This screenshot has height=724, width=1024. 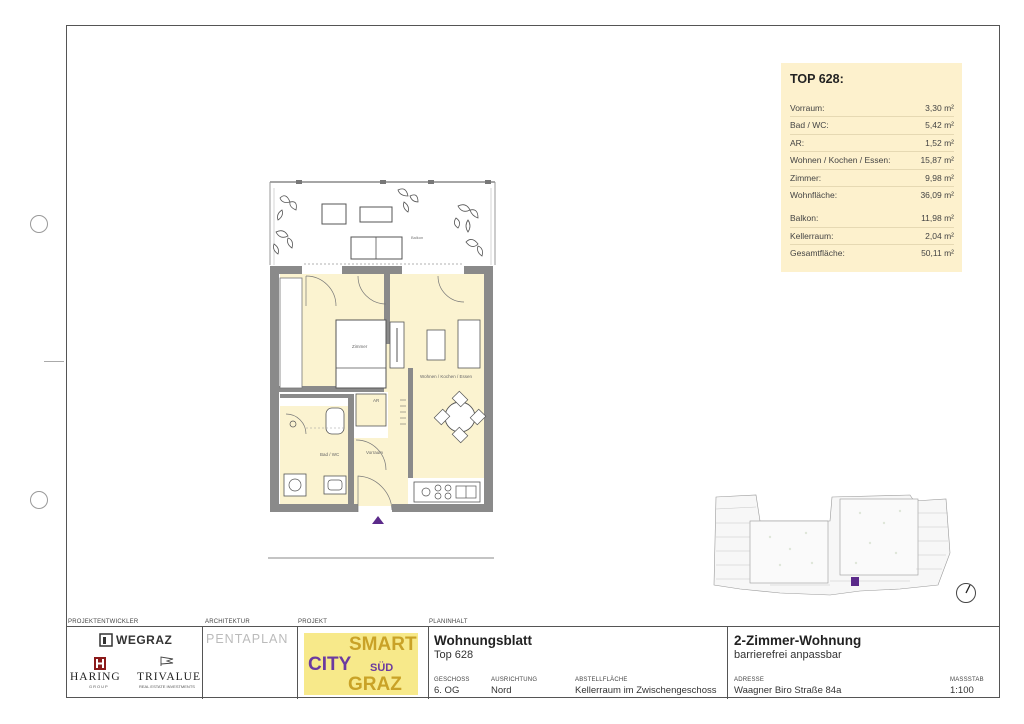 What do you see at coordinates (100, 663) in the screenshot?
I see `haring-logo-icon` at bounding box center [100, 663].